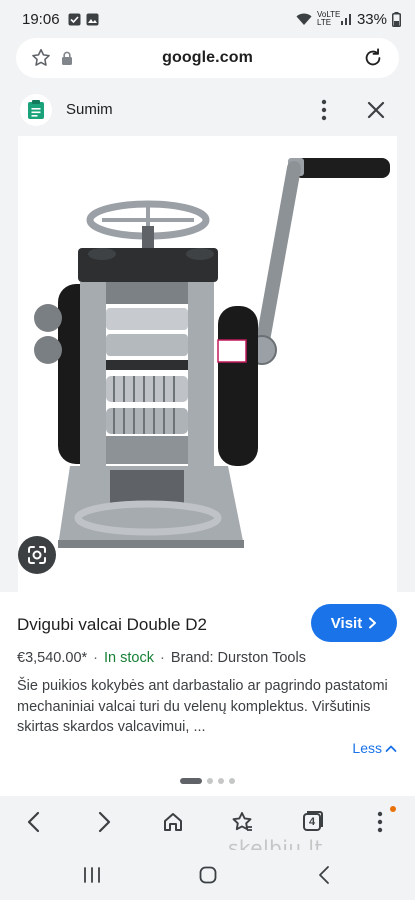  I want to click on recents-icon, so click(92, 875).